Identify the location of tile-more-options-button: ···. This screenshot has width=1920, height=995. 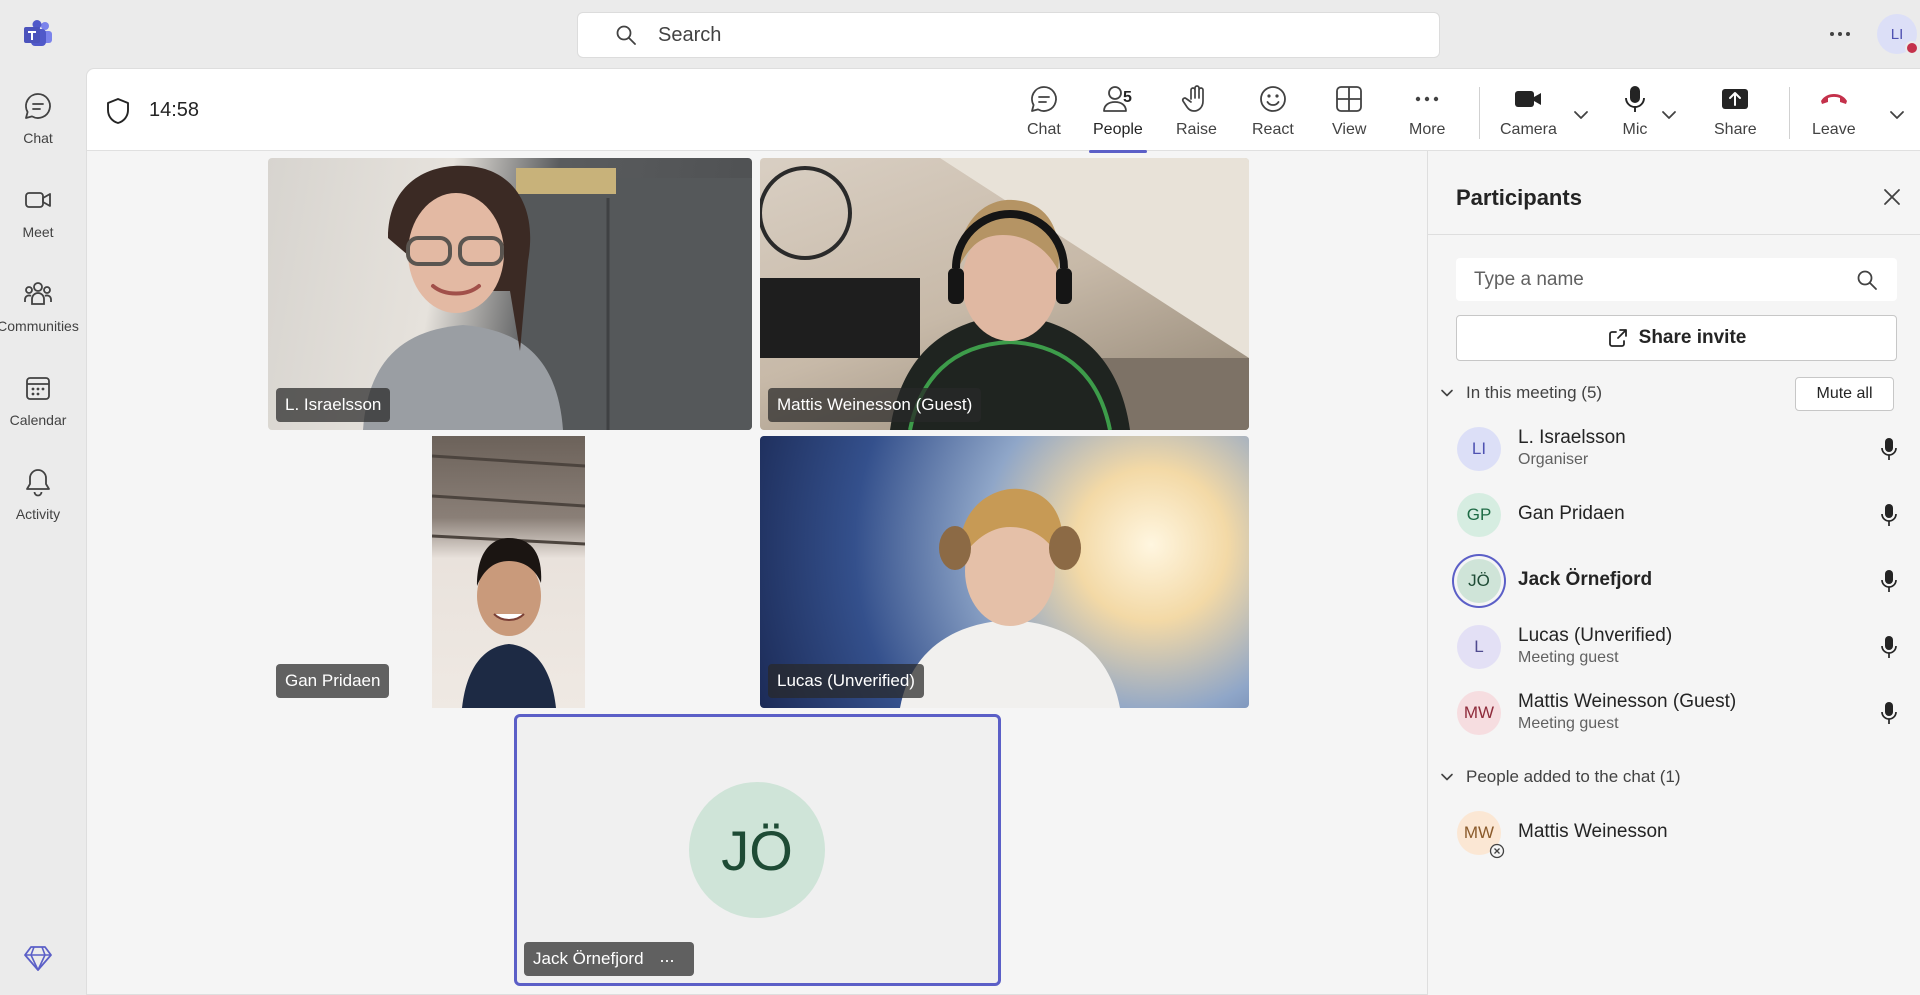
(667, 960).